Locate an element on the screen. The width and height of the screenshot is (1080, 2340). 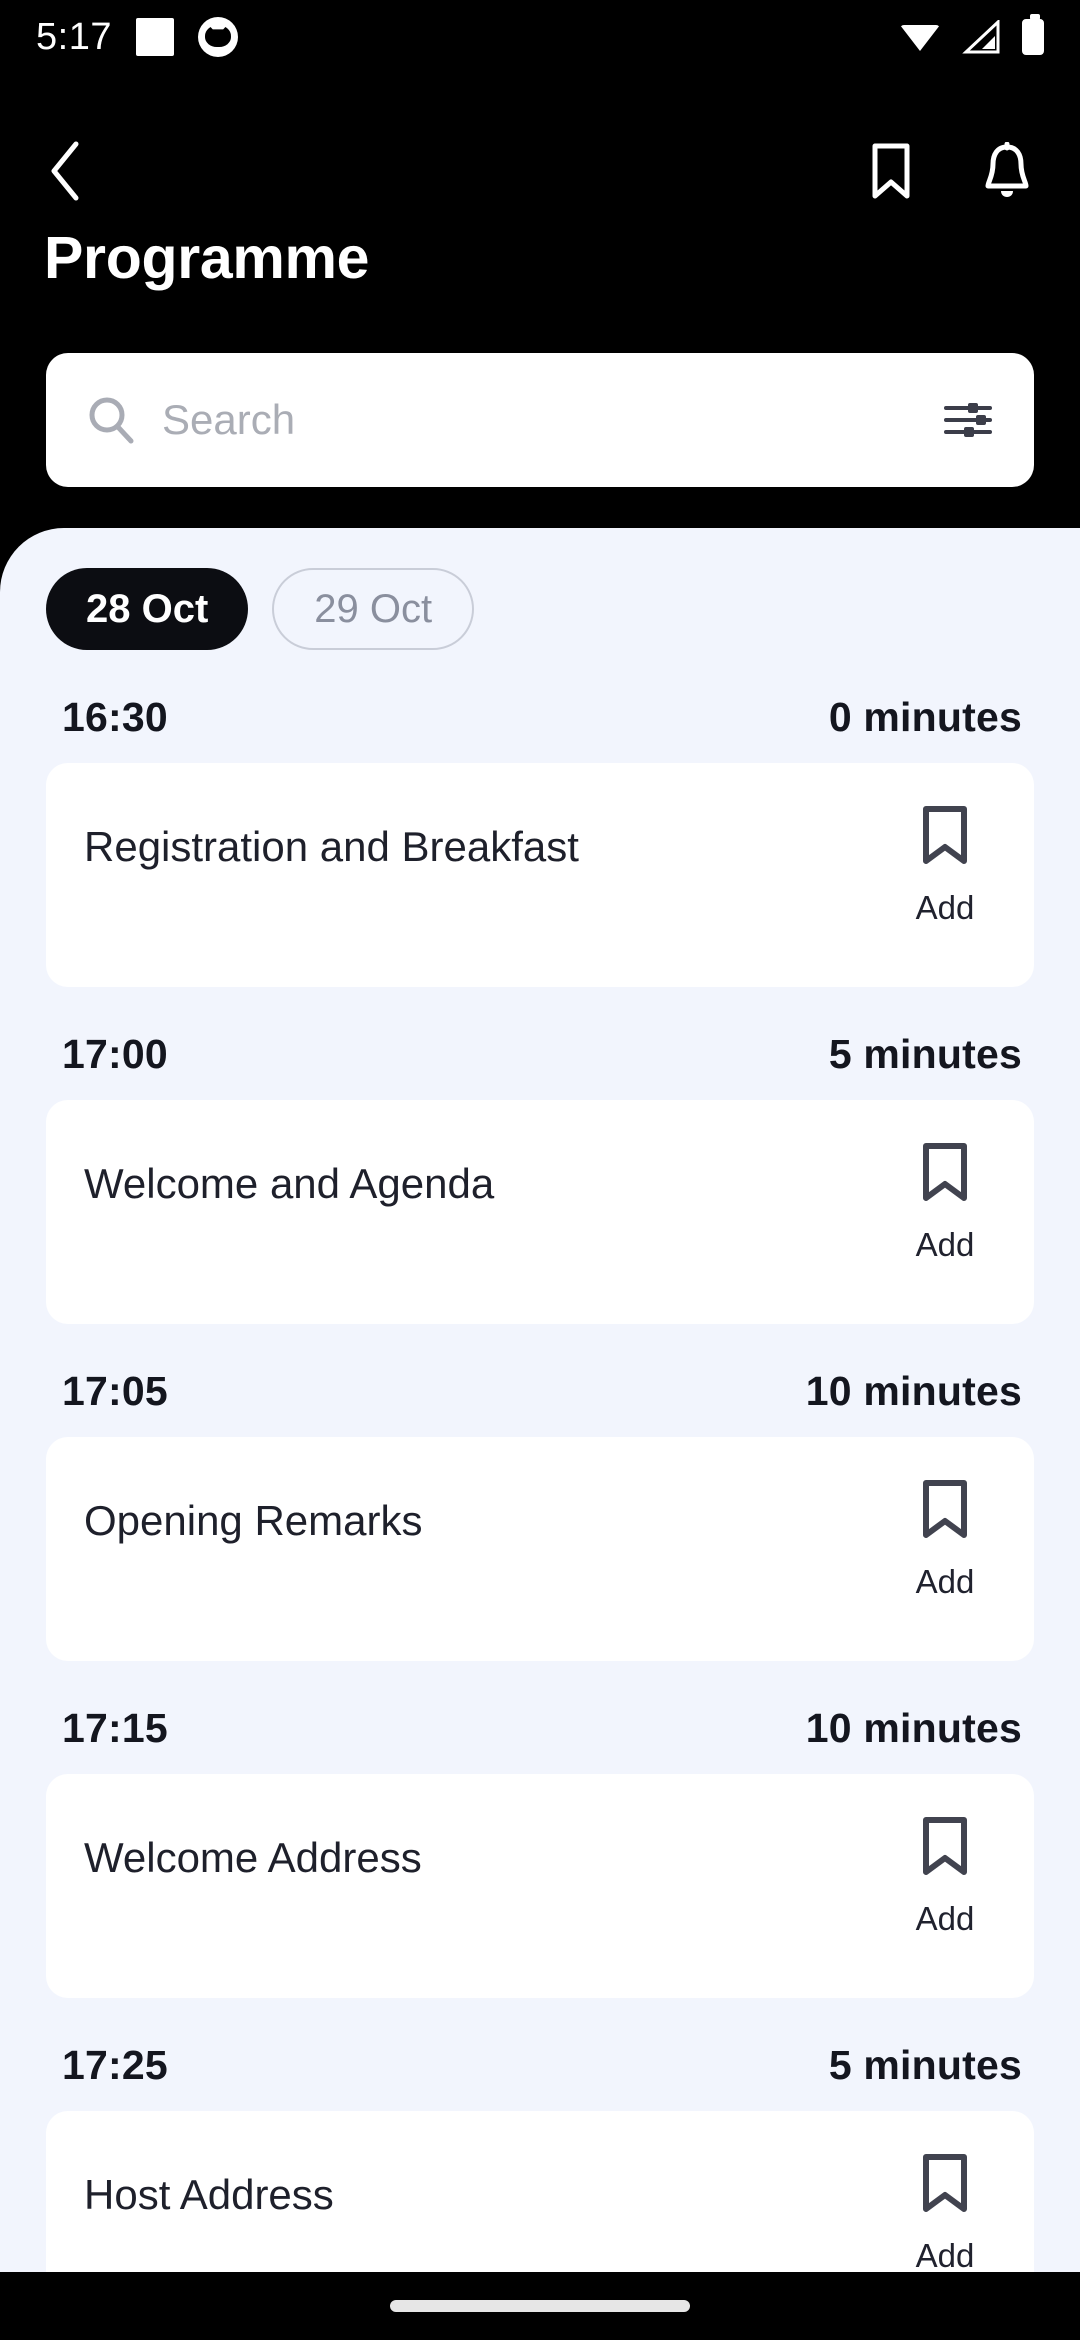
schedule-slot: 17:05 10 minutes Opening Remarks Add is located at coordinates (540, 1514).